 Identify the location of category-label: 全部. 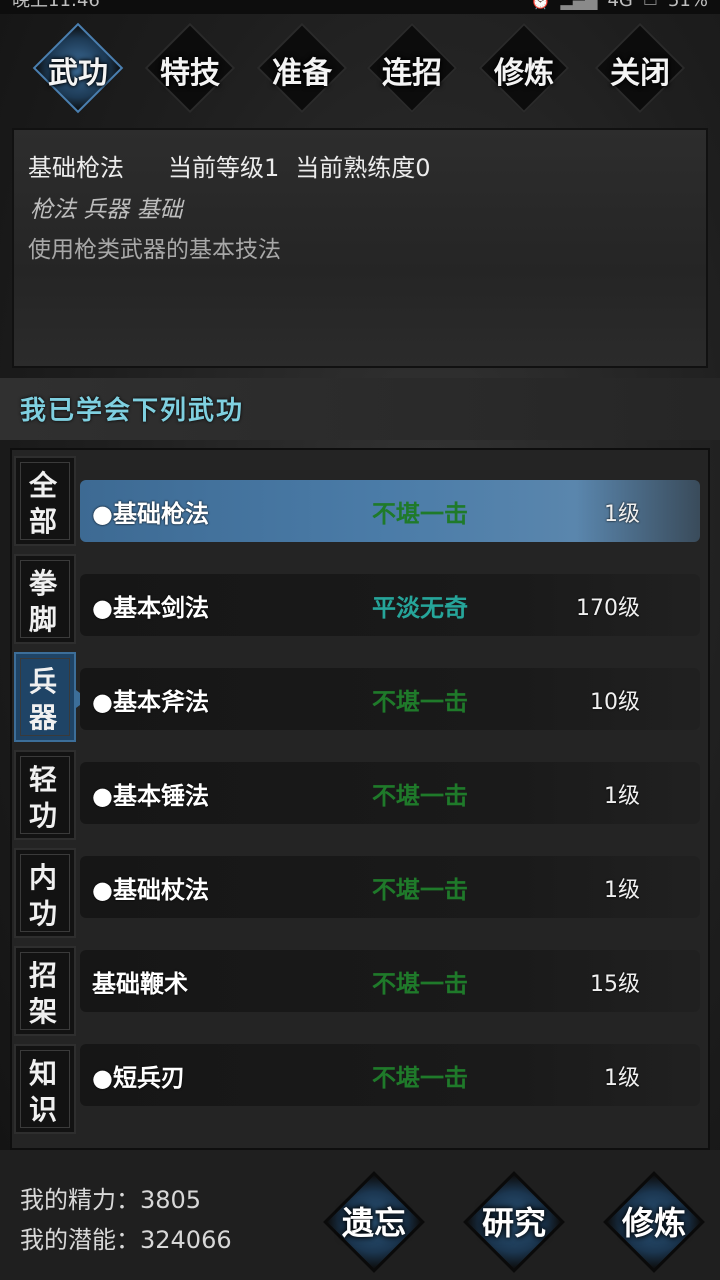
(43, 504).